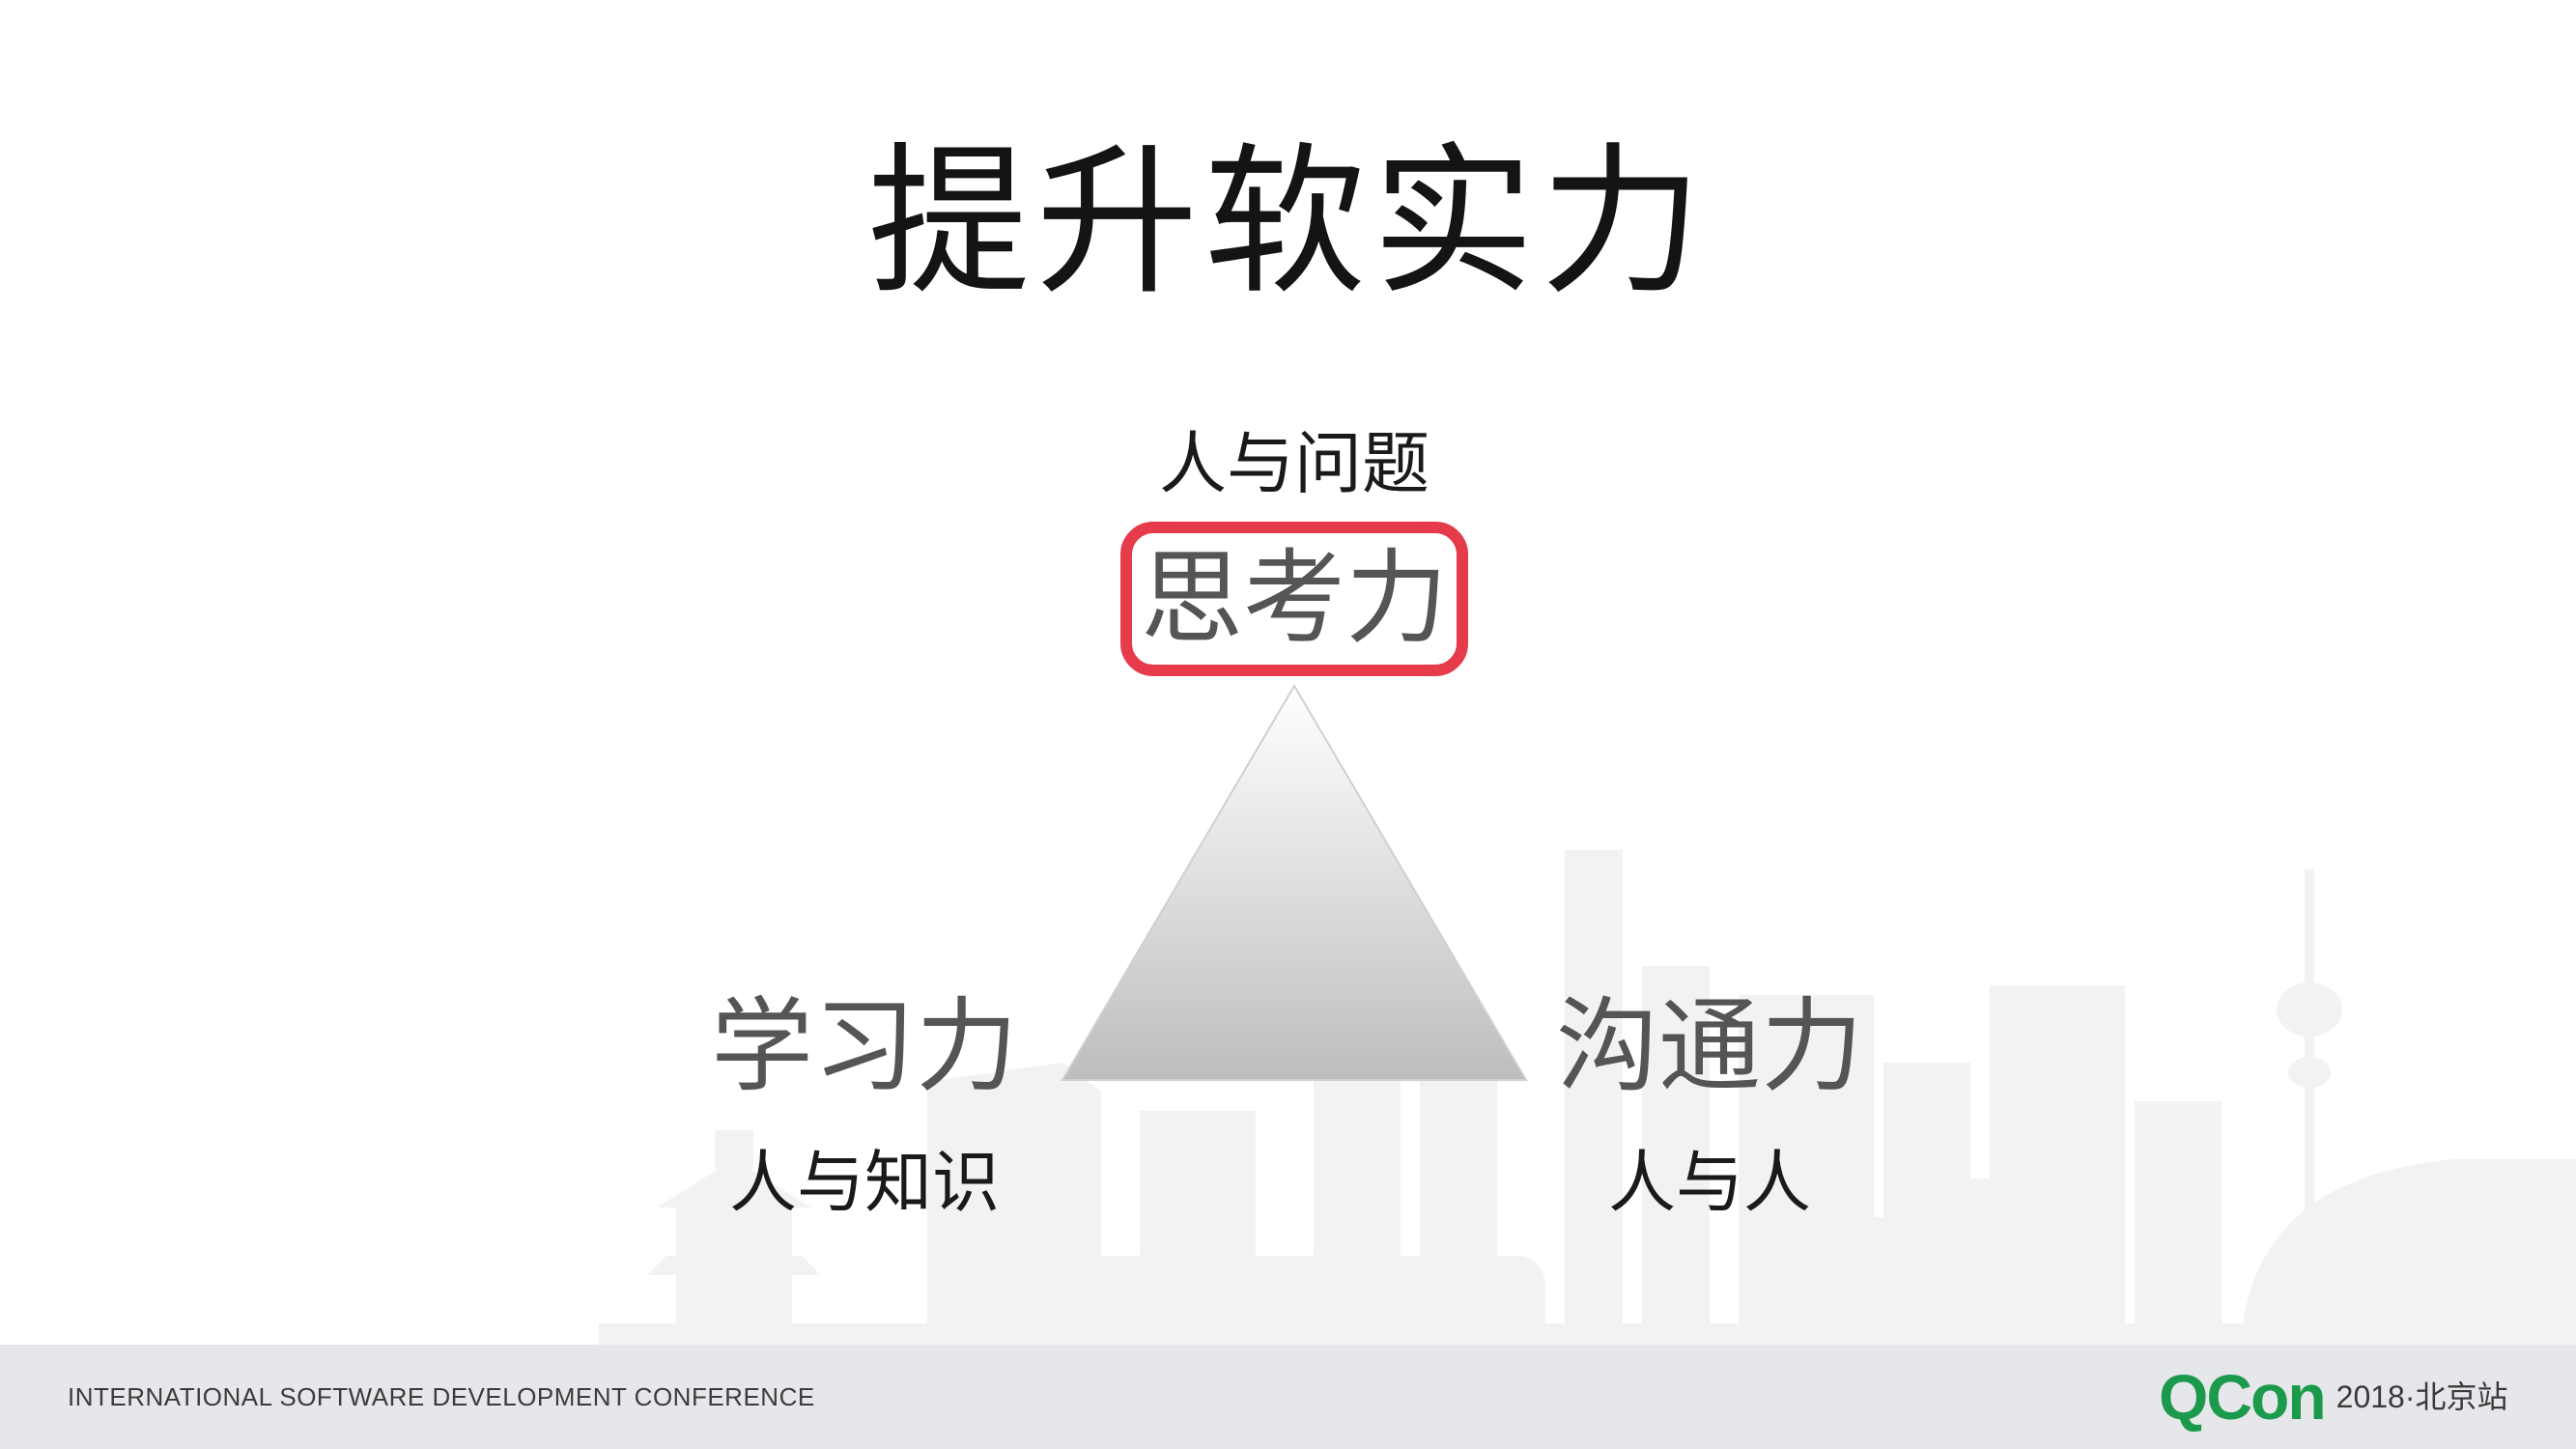  What do you see at coordinates (1709, 1182) in the screenshot?
I see `right-caption: 人与人` at bounding box center [1709, 1182].